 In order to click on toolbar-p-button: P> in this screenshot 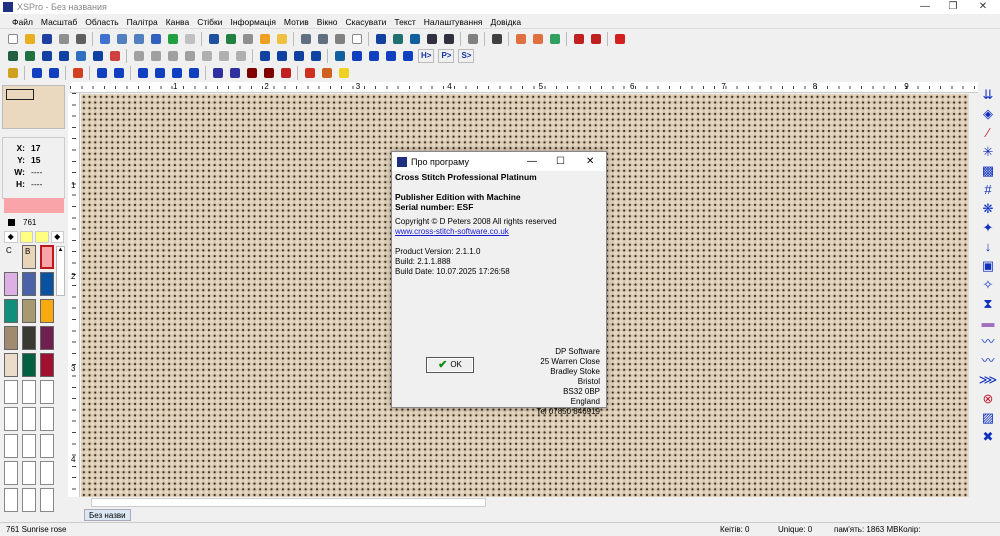, I will do `click(446, 55)`.